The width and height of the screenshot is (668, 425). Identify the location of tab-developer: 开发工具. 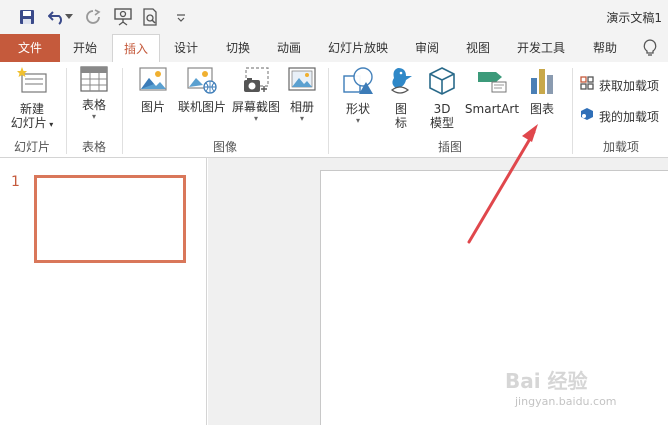
(541, 48).